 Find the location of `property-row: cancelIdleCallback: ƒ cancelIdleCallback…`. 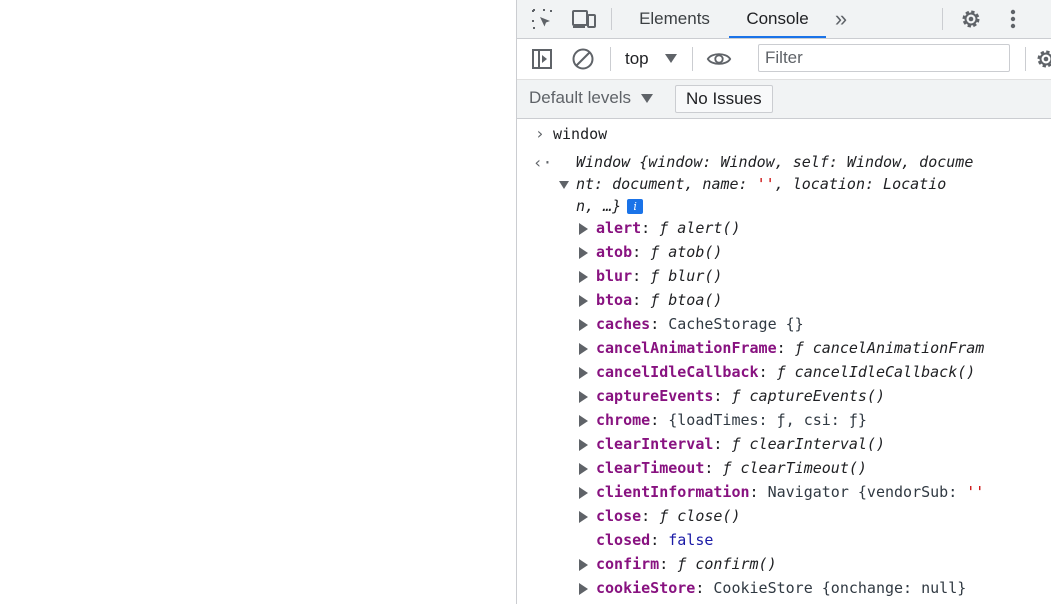

property-row: cancelIdleCallback: ƒ cancelIdleCallback… is located at coordinates (785, 372).